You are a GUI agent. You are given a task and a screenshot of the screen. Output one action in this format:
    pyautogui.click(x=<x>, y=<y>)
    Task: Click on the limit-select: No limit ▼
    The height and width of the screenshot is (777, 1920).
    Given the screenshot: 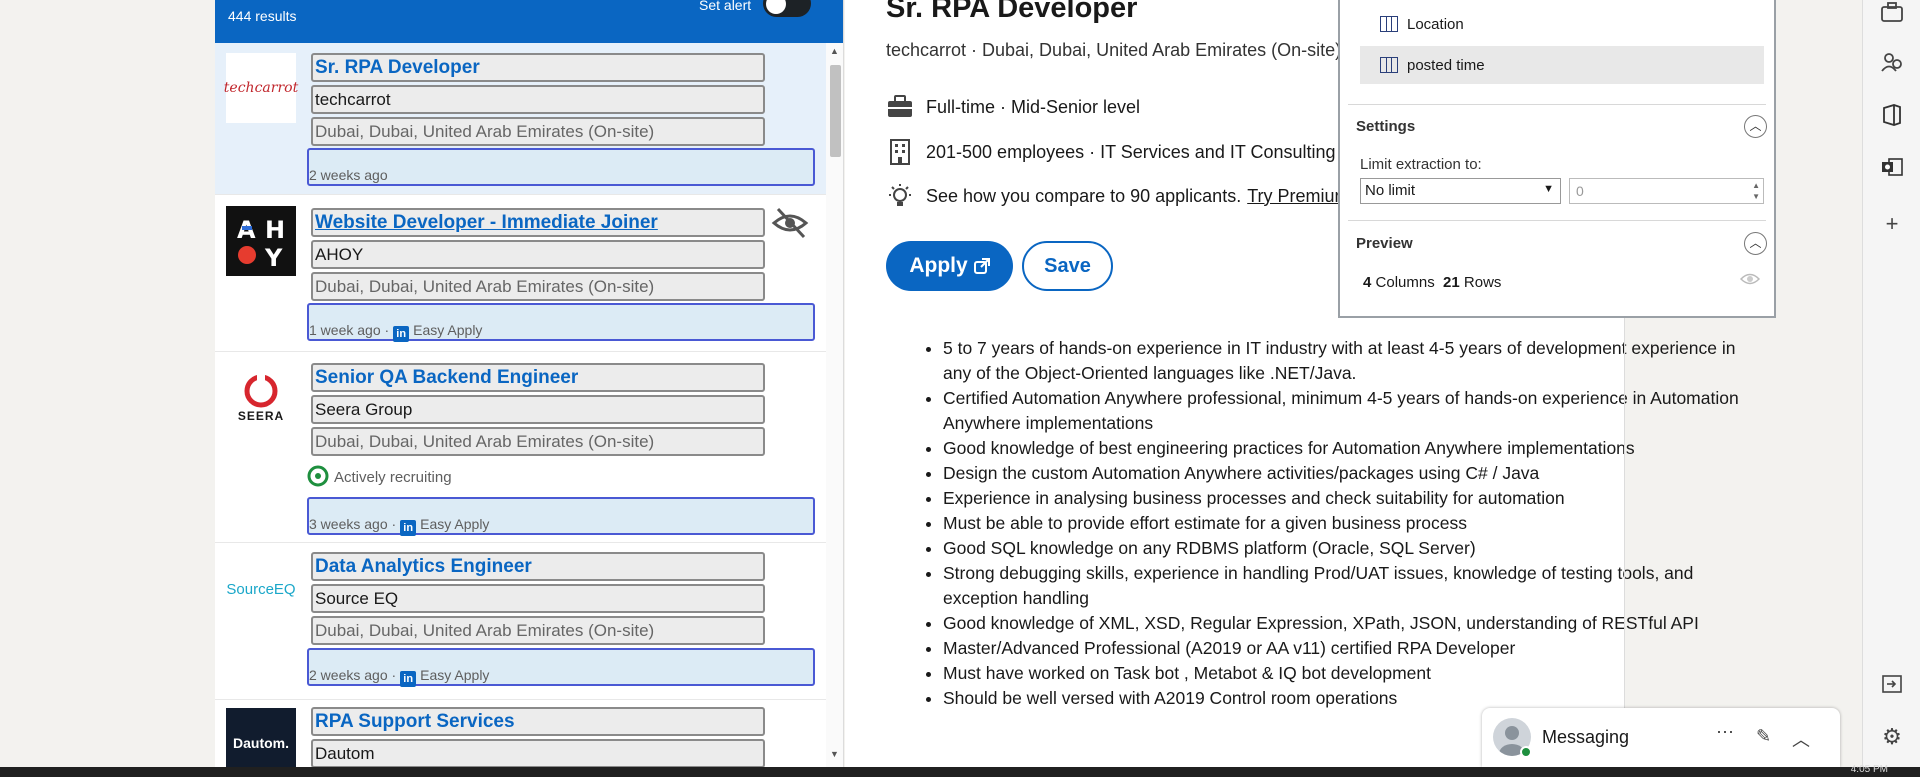 What is the action you would take?
    pyautogui.click(x=1460, y=191)
    